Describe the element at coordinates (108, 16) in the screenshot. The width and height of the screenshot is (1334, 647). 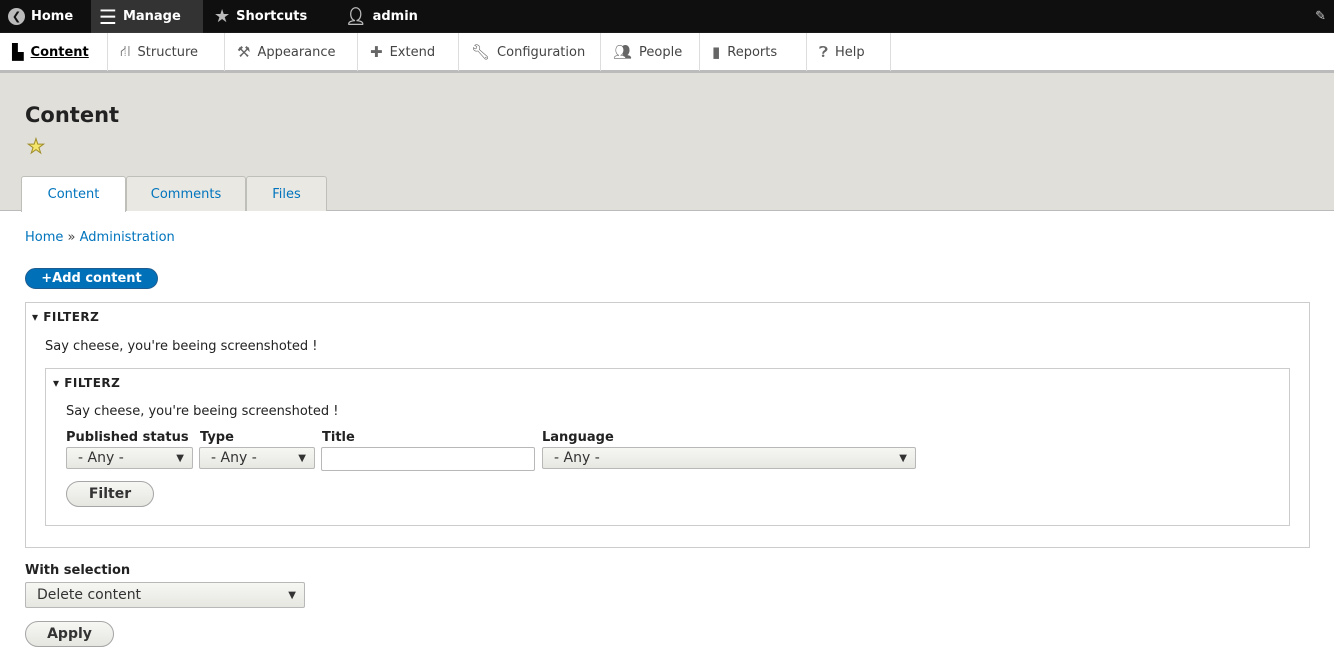
I see `menu-icon: ☰` at that location.